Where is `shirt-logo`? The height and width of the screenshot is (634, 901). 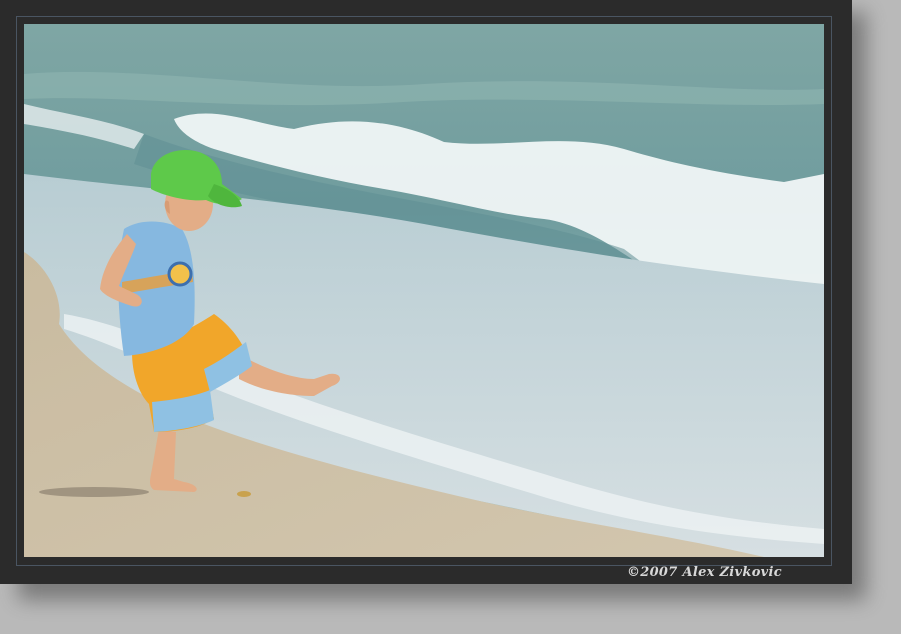
shirt-logo is located at coordinates (180, 274).